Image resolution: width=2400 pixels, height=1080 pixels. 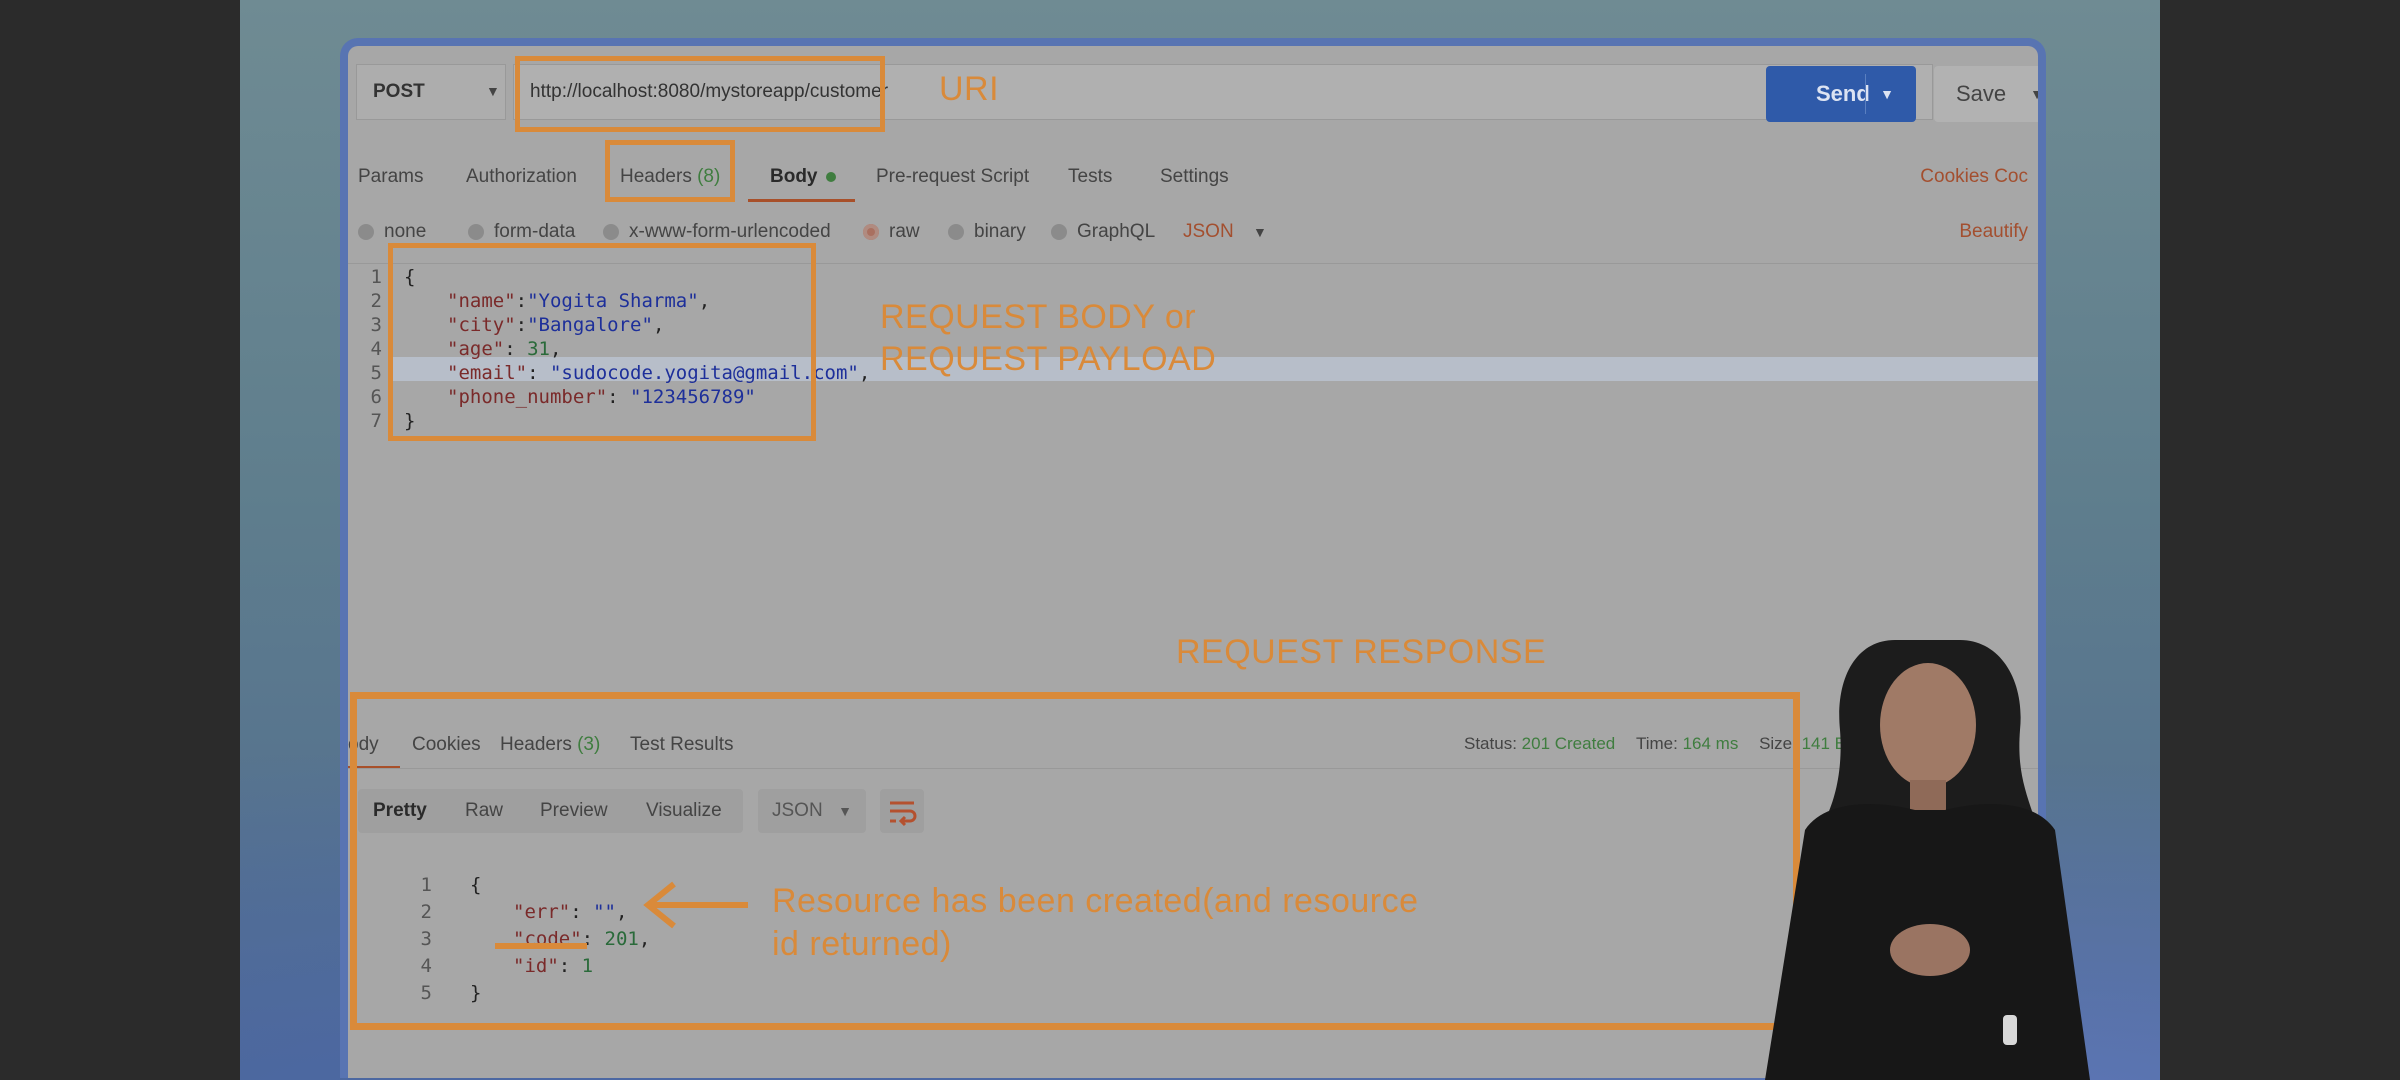 I want to click on send-button: Send ▼, so click(x=1841, y=94).